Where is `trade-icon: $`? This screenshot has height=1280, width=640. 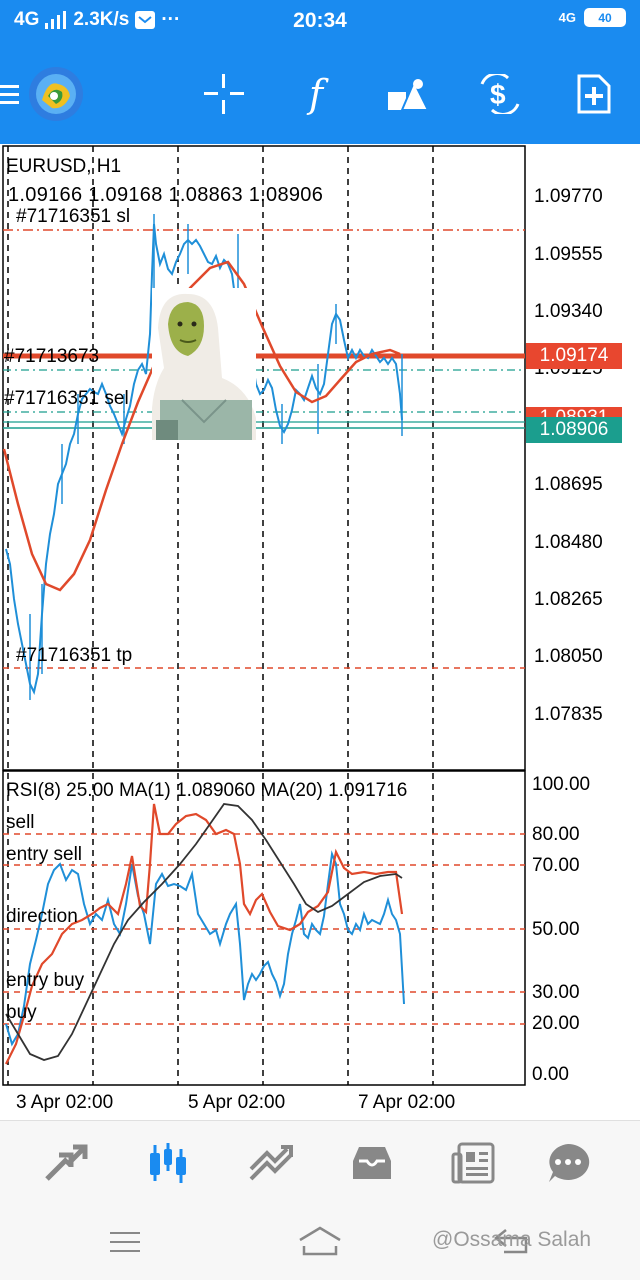
trade-icon: $ is located at coordinates (500, 94).